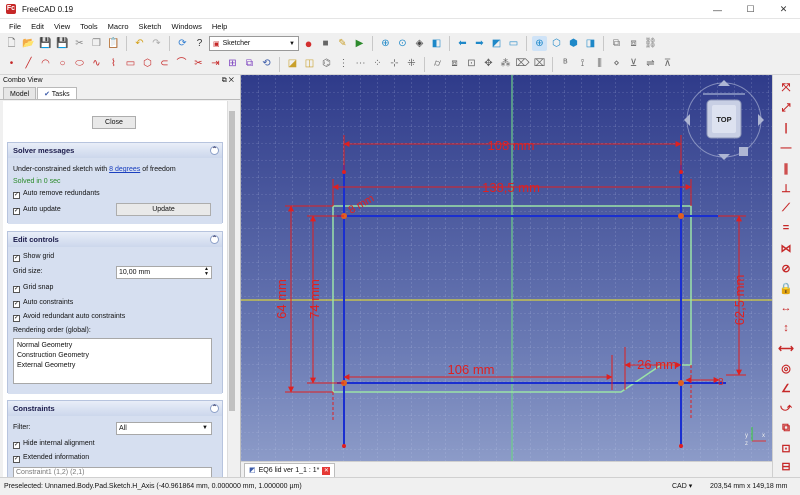 The image size is (800, 495). What do you see at coordinates (11, 43) in the screenshot?
I see `new-file-icon: 🗋` at bounding box center [11, 43].